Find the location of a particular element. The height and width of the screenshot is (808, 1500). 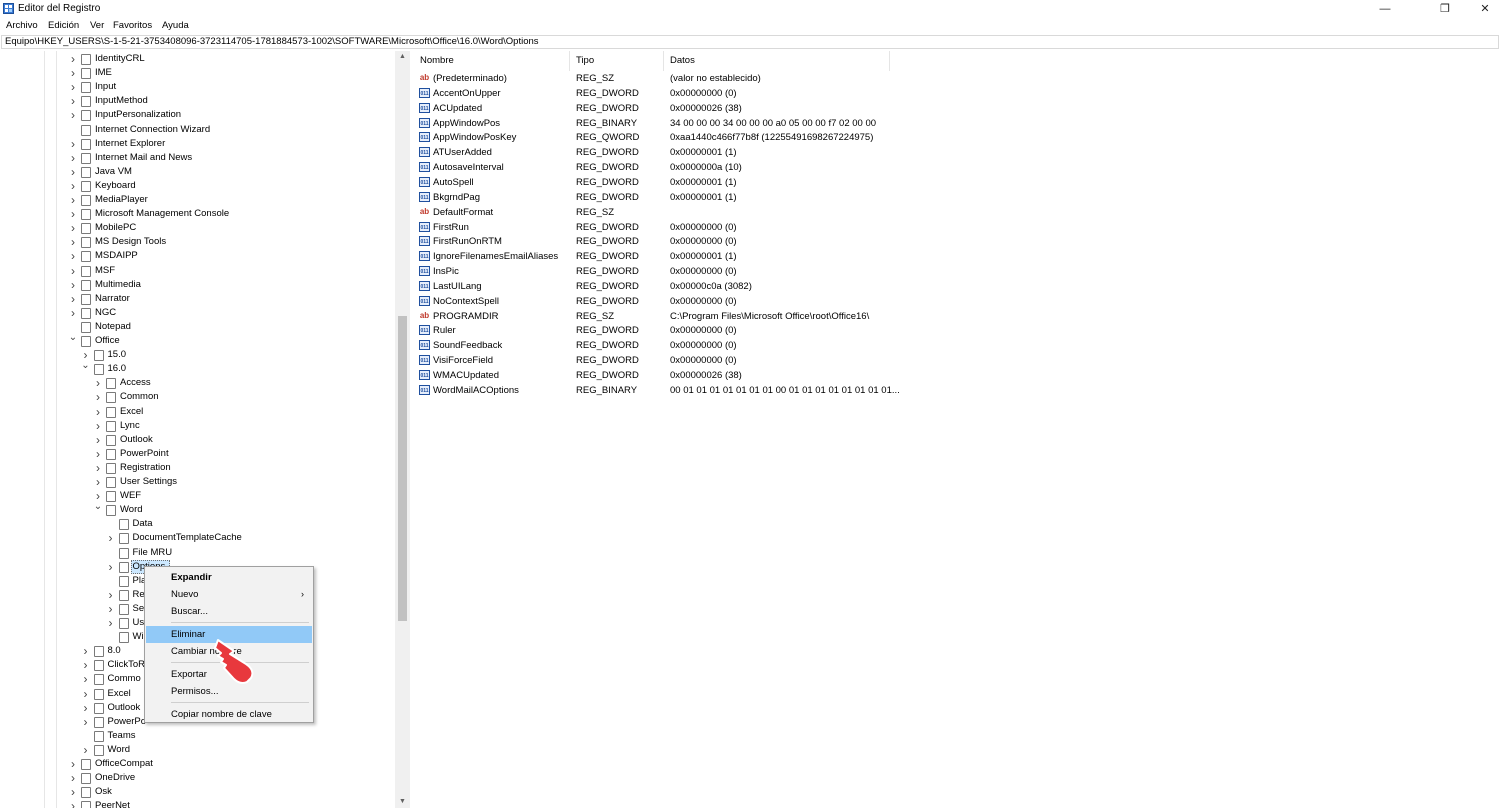

tree-item-internet-connection-wizard: Internet Connection Wizard is located at coordinates (197, 130).